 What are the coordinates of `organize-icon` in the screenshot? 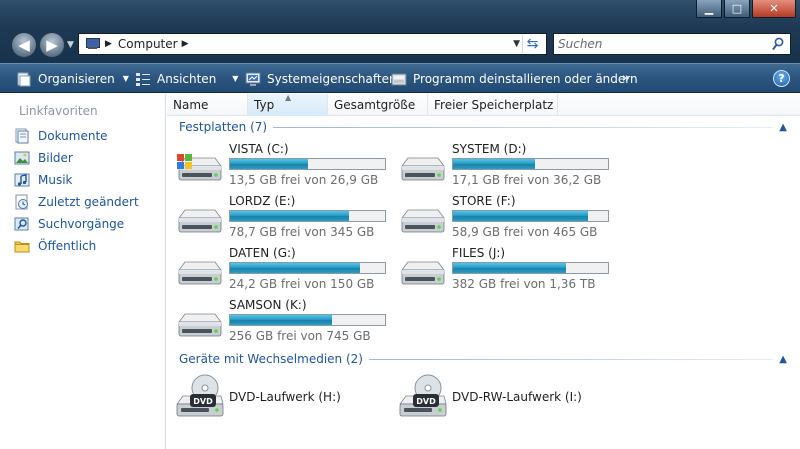 It's located at (24, 79).